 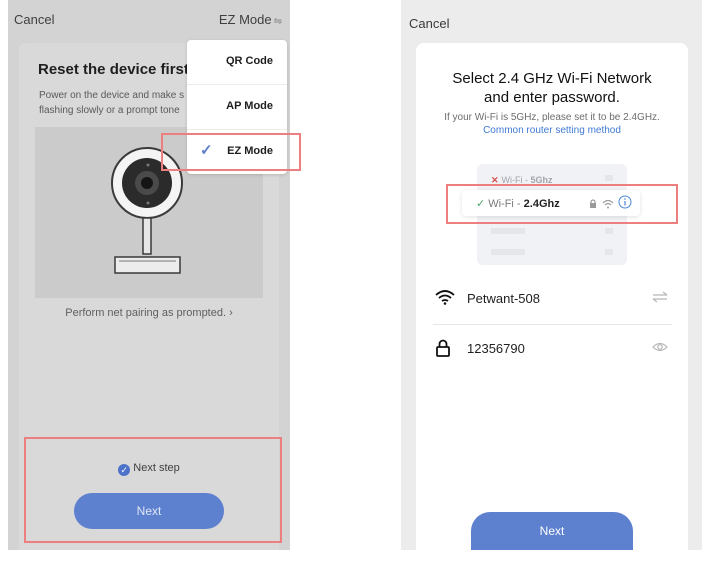 What do you see at coordinates (552, 97) in the screenshot?
I see `title-line-2: and enter password.` at bounding box center [552, 97].